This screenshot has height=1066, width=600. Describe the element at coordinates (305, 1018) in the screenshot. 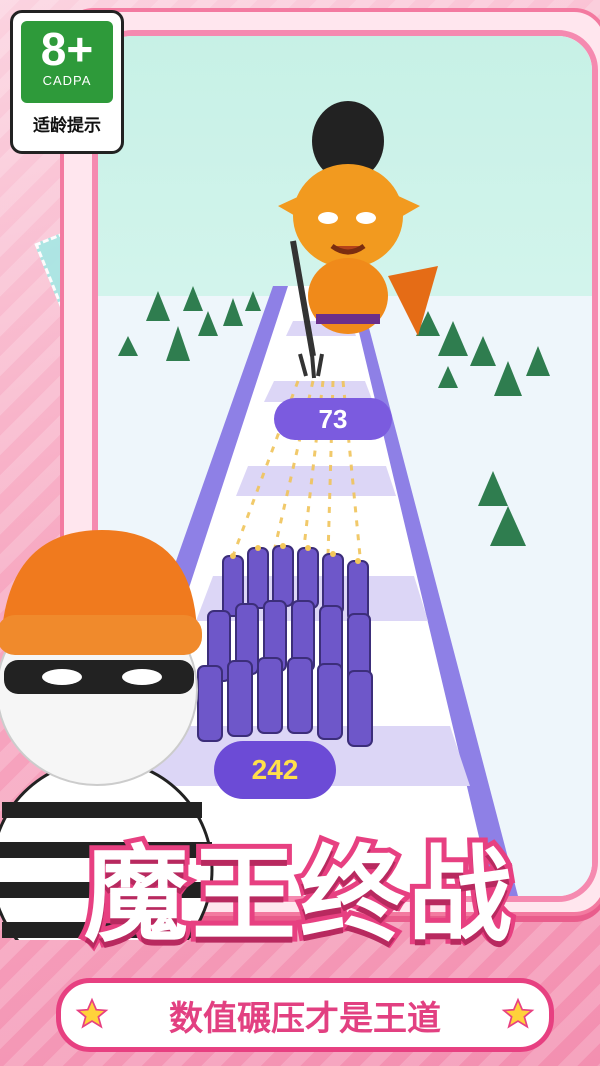

I see `promo-slogan: 数值碾压才是王道` at that location.